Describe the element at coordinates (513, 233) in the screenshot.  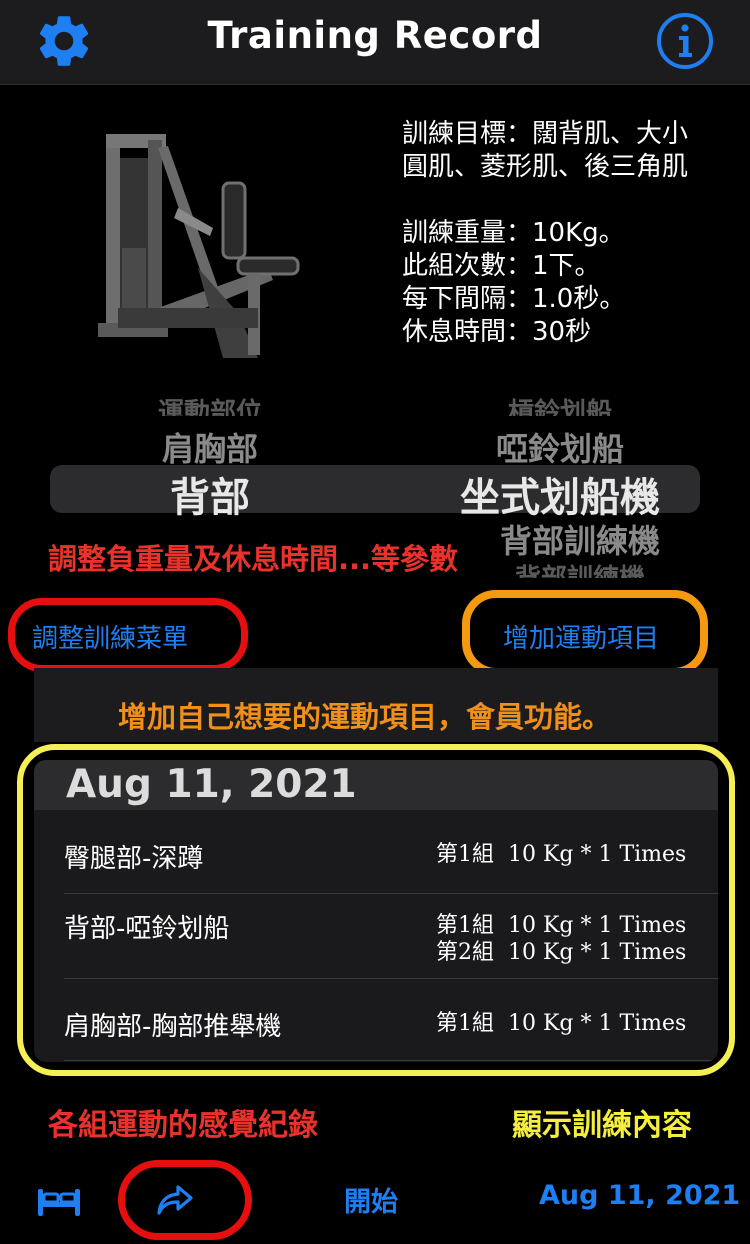
I see `training-weight: 訓練重量：10Kg。` at that location.